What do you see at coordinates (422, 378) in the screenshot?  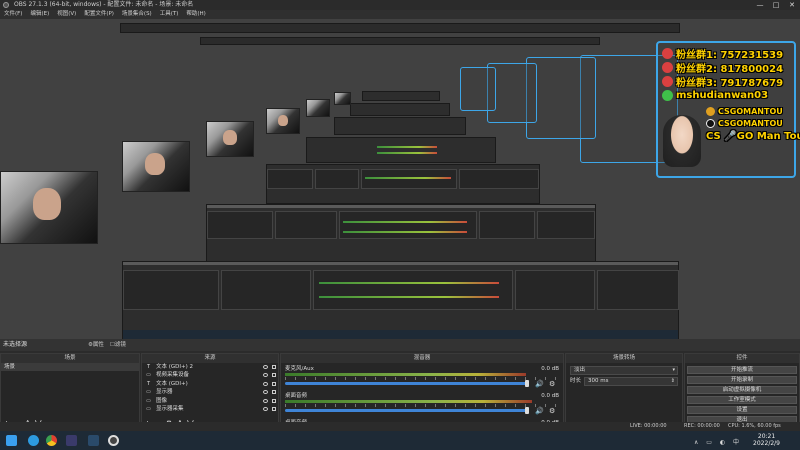 I see `mixer-channel-mic: 麦克风/Aux 0.0 dB 🔊 ⚙` at bounding box center [422, 378].